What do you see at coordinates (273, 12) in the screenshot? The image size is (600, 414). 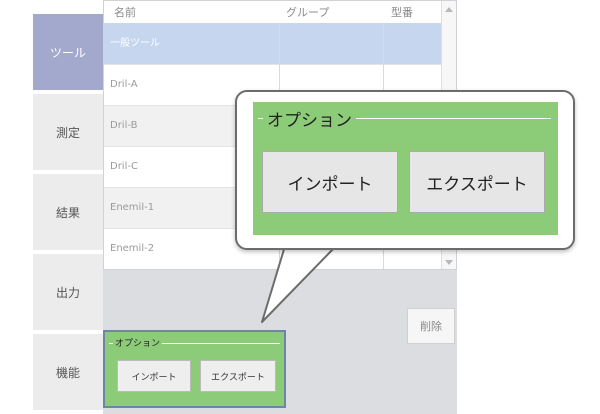 I see `table-header: 名前 グループ 型番` at bounding box center [273, 12].